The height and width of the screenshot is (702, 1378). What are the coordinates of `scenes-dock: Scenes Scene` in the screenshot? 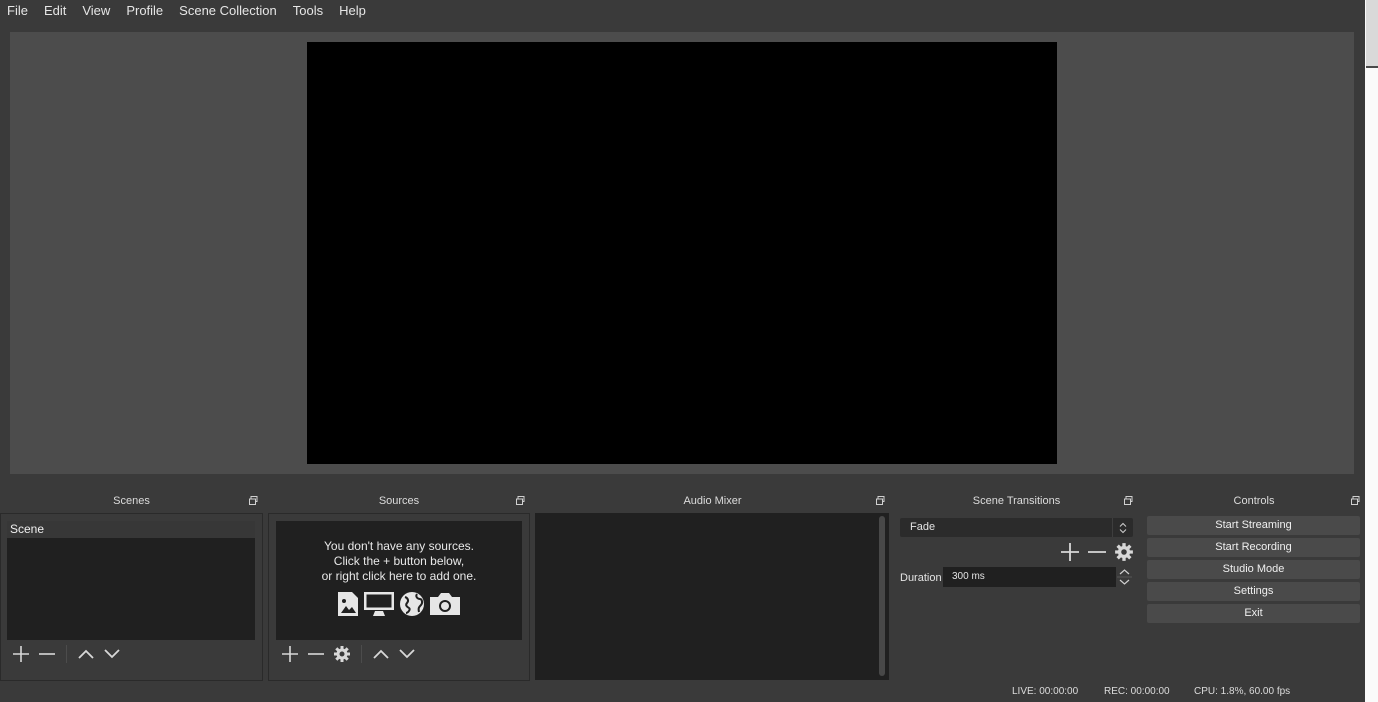 It's located at (131, 585).